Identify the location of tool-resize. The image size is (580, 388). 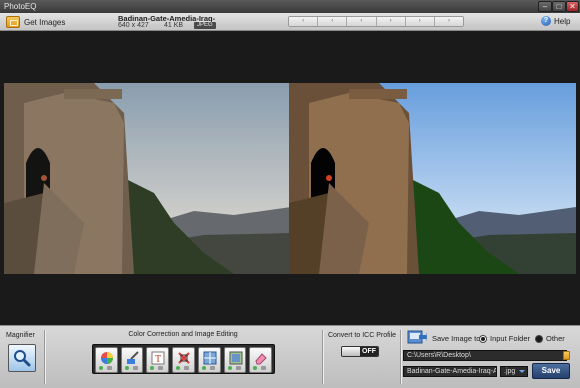
(209, 360).